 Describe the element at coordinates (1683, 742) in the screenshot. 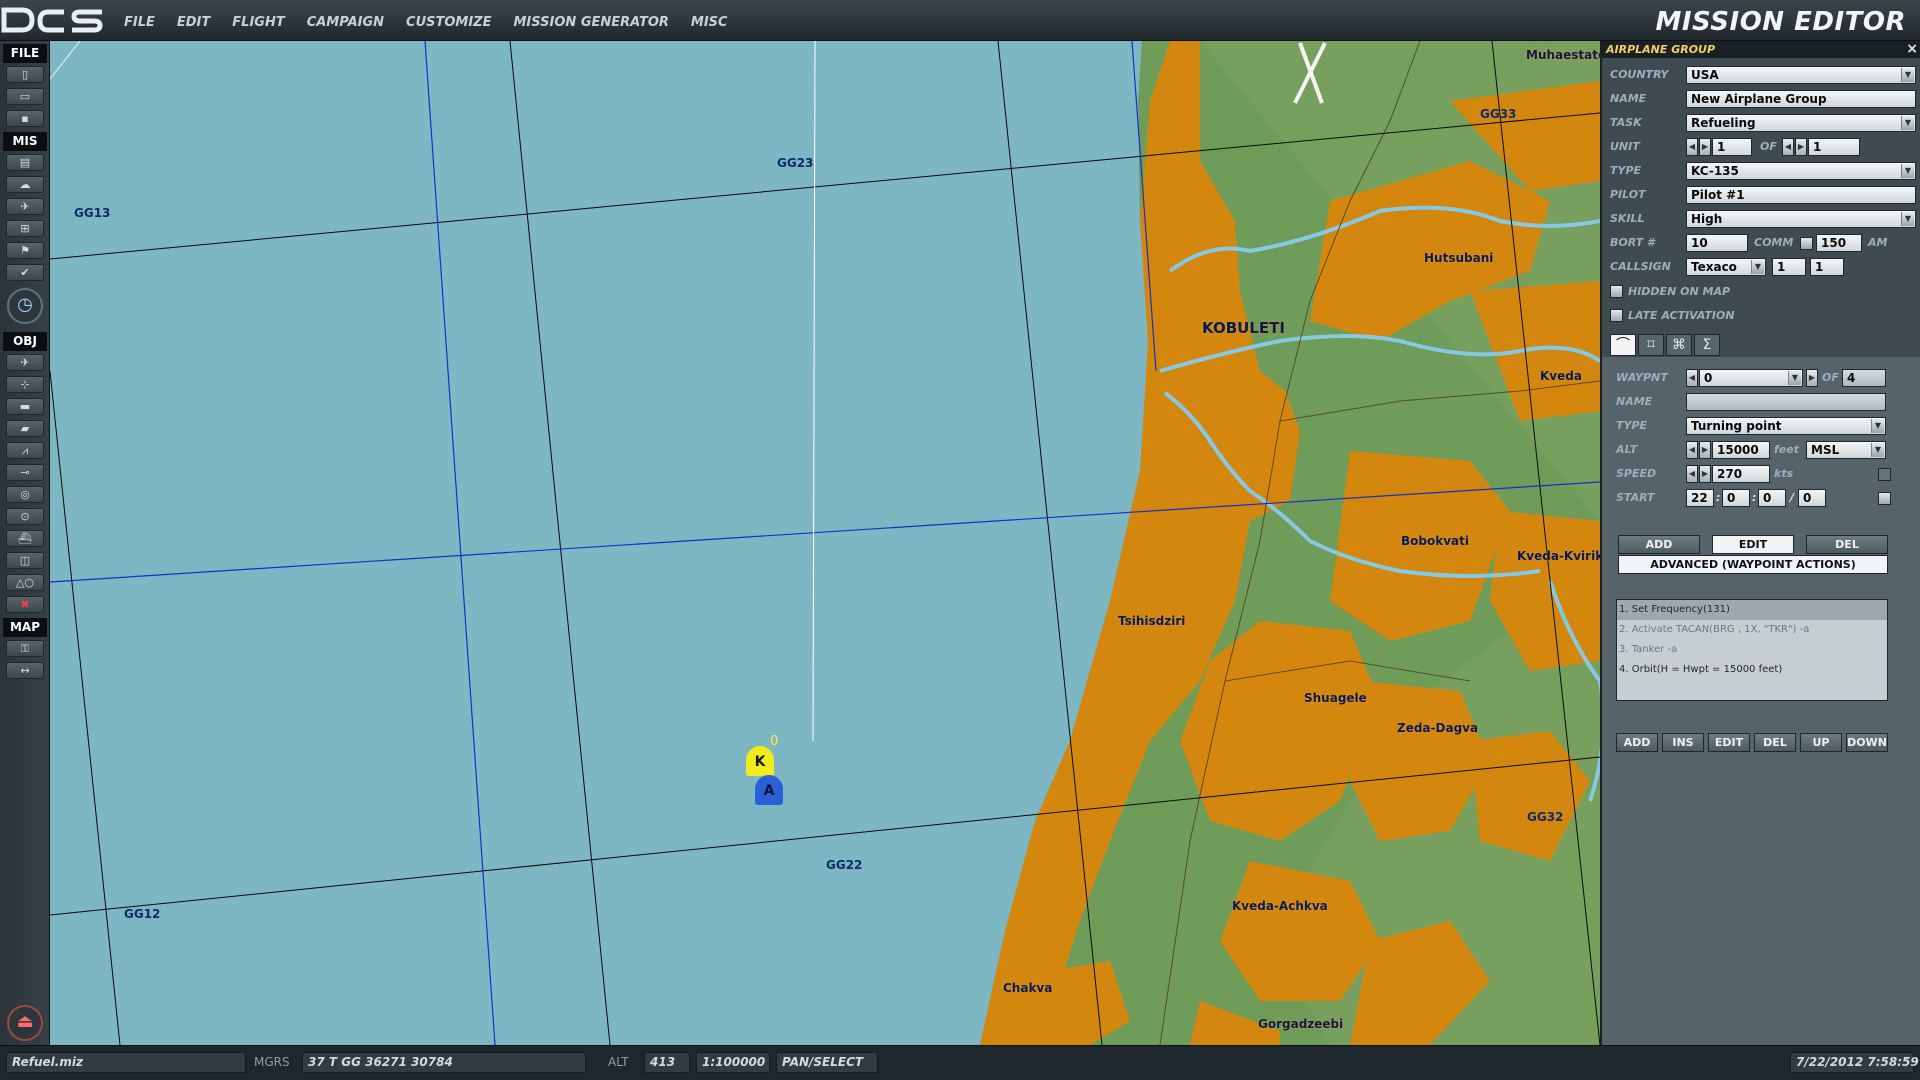

I see `action-ins-button: INS` at that location.